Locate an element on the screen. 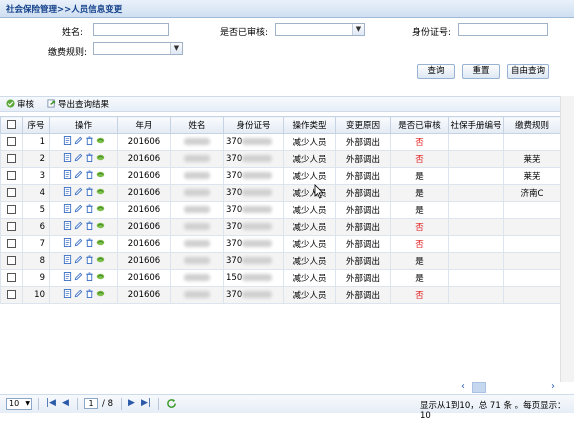 The height and width of the screenshot is (421, 574). table-row: 1 201606 370 减少人员 外部调出否 is located at coordinates (280, 142).